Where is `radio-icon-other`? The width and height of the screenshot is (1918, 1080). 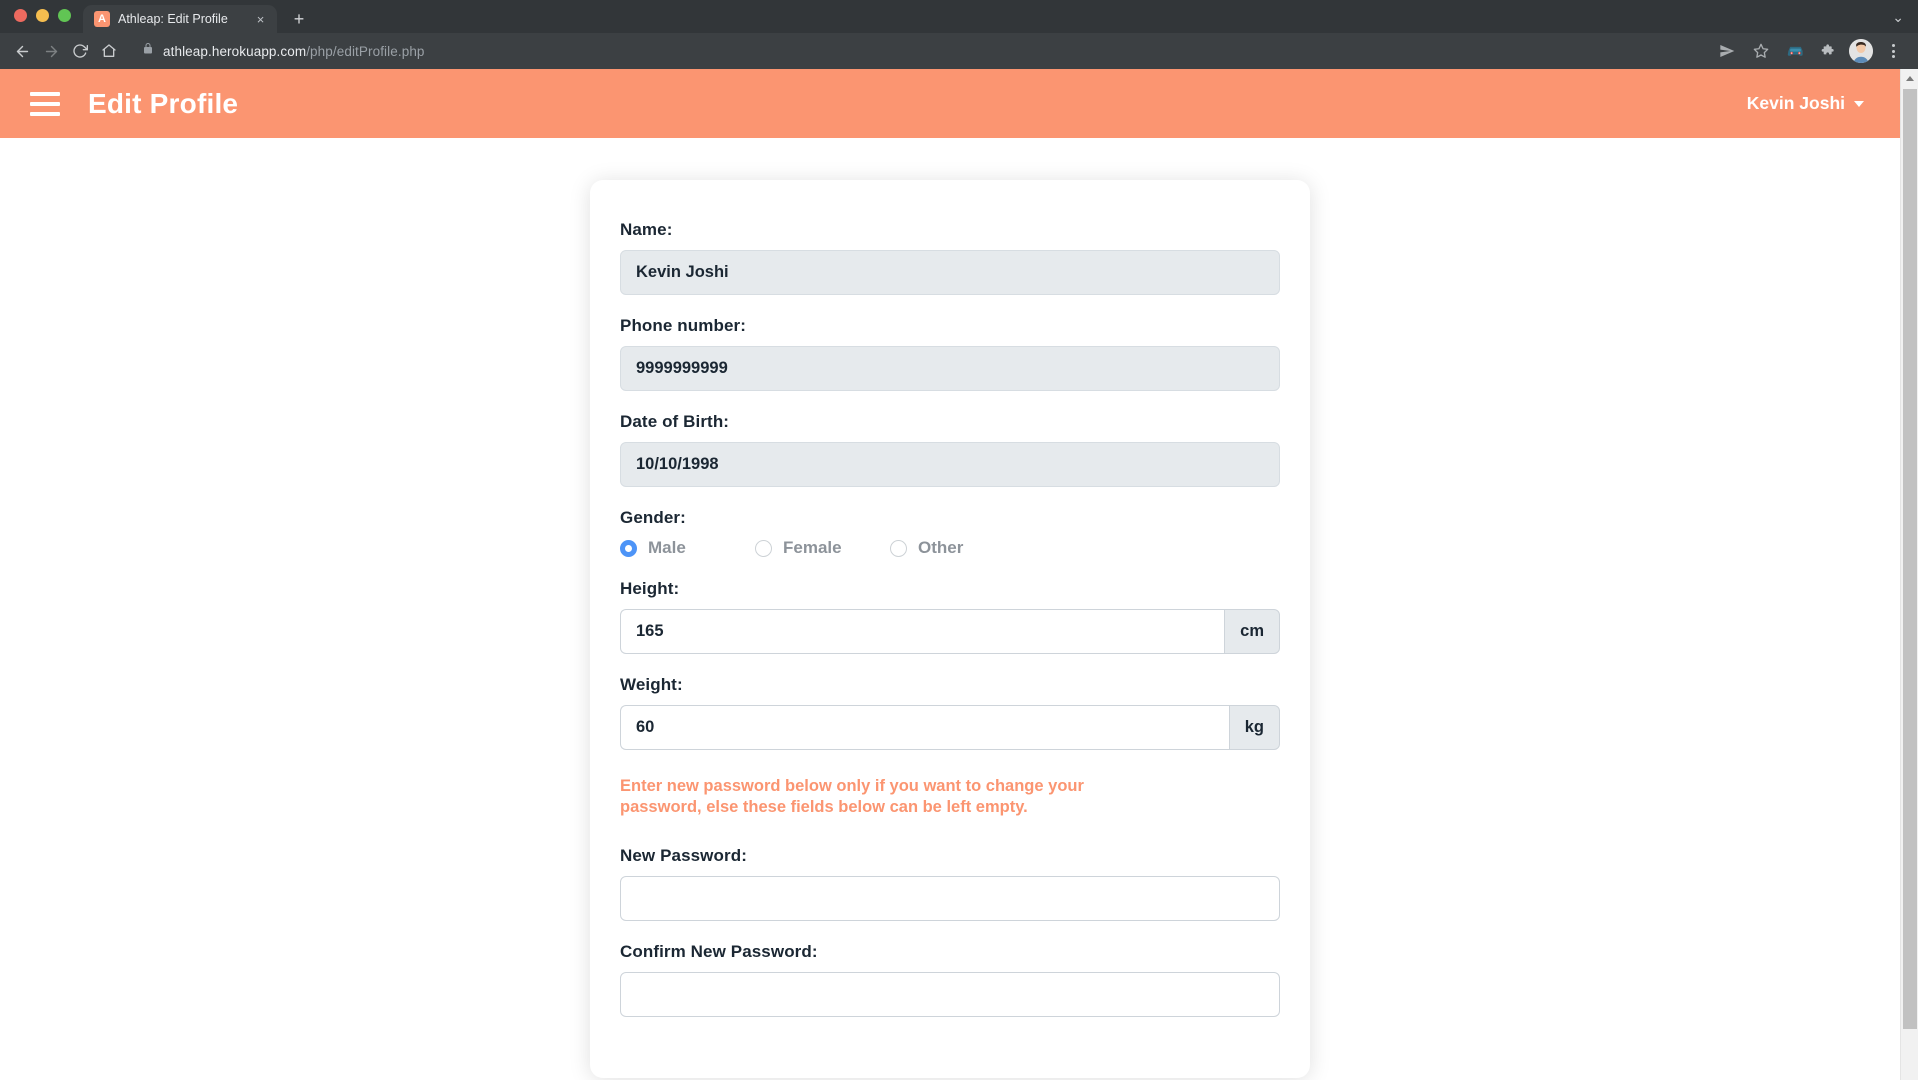
radio-icon-other is located at coordinates (898, 548).